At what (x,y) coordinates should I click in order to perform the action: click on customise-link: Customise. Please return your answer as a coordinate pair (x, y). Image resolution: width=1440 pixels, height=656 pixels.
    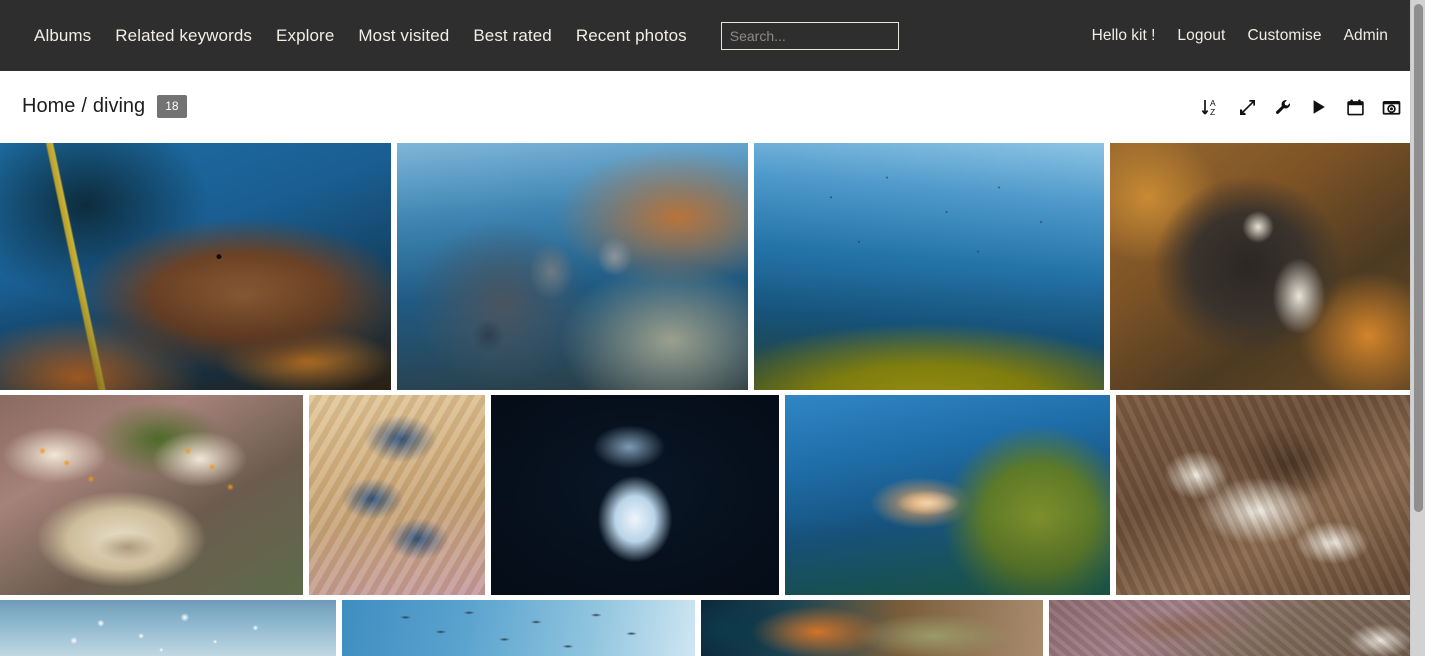
    Looking at the image, I should click on (1284, 36).